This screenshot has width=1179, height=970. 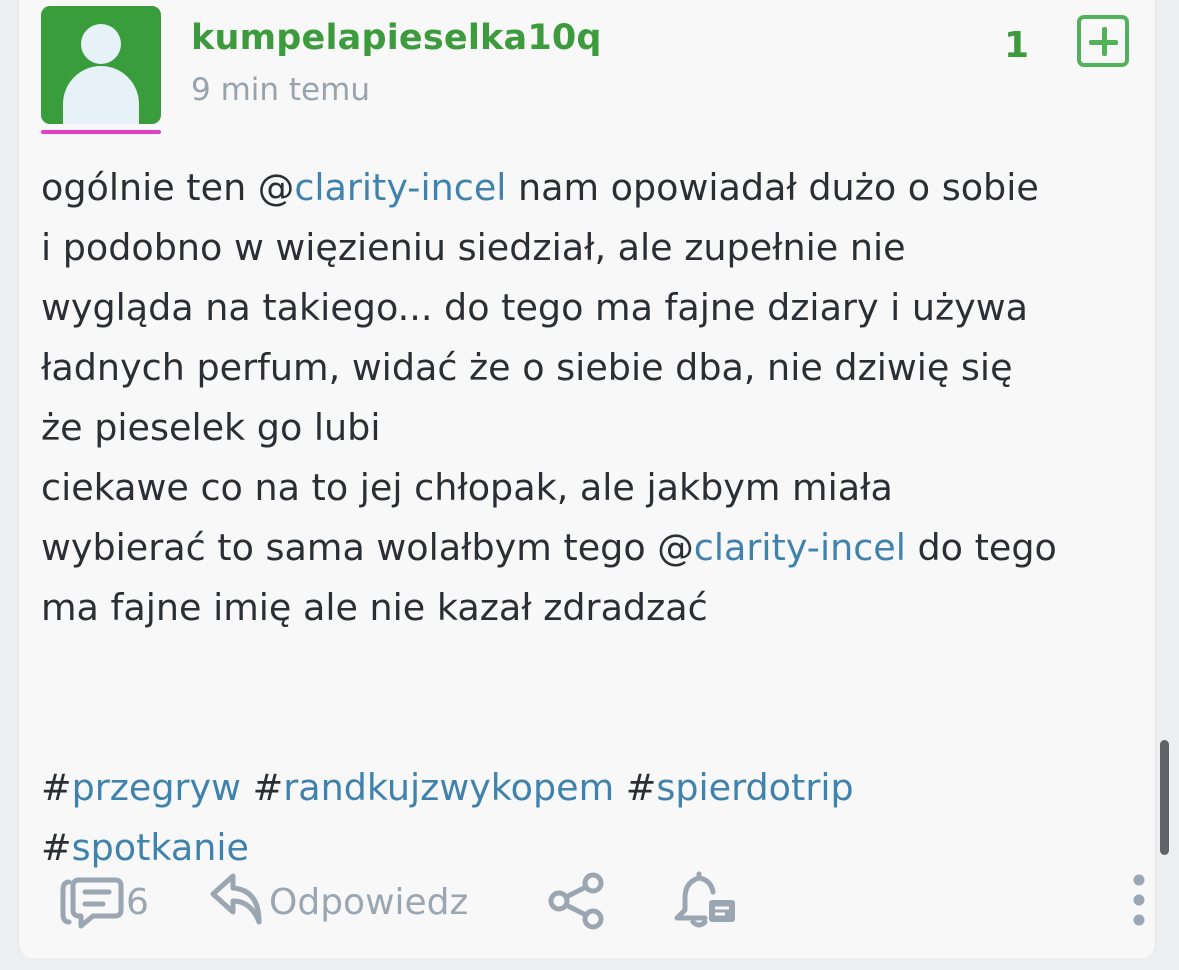 I want to click on tags-line: #przegryw #randkujzwykopem #spierdotrip, so click(x=591, y=788).